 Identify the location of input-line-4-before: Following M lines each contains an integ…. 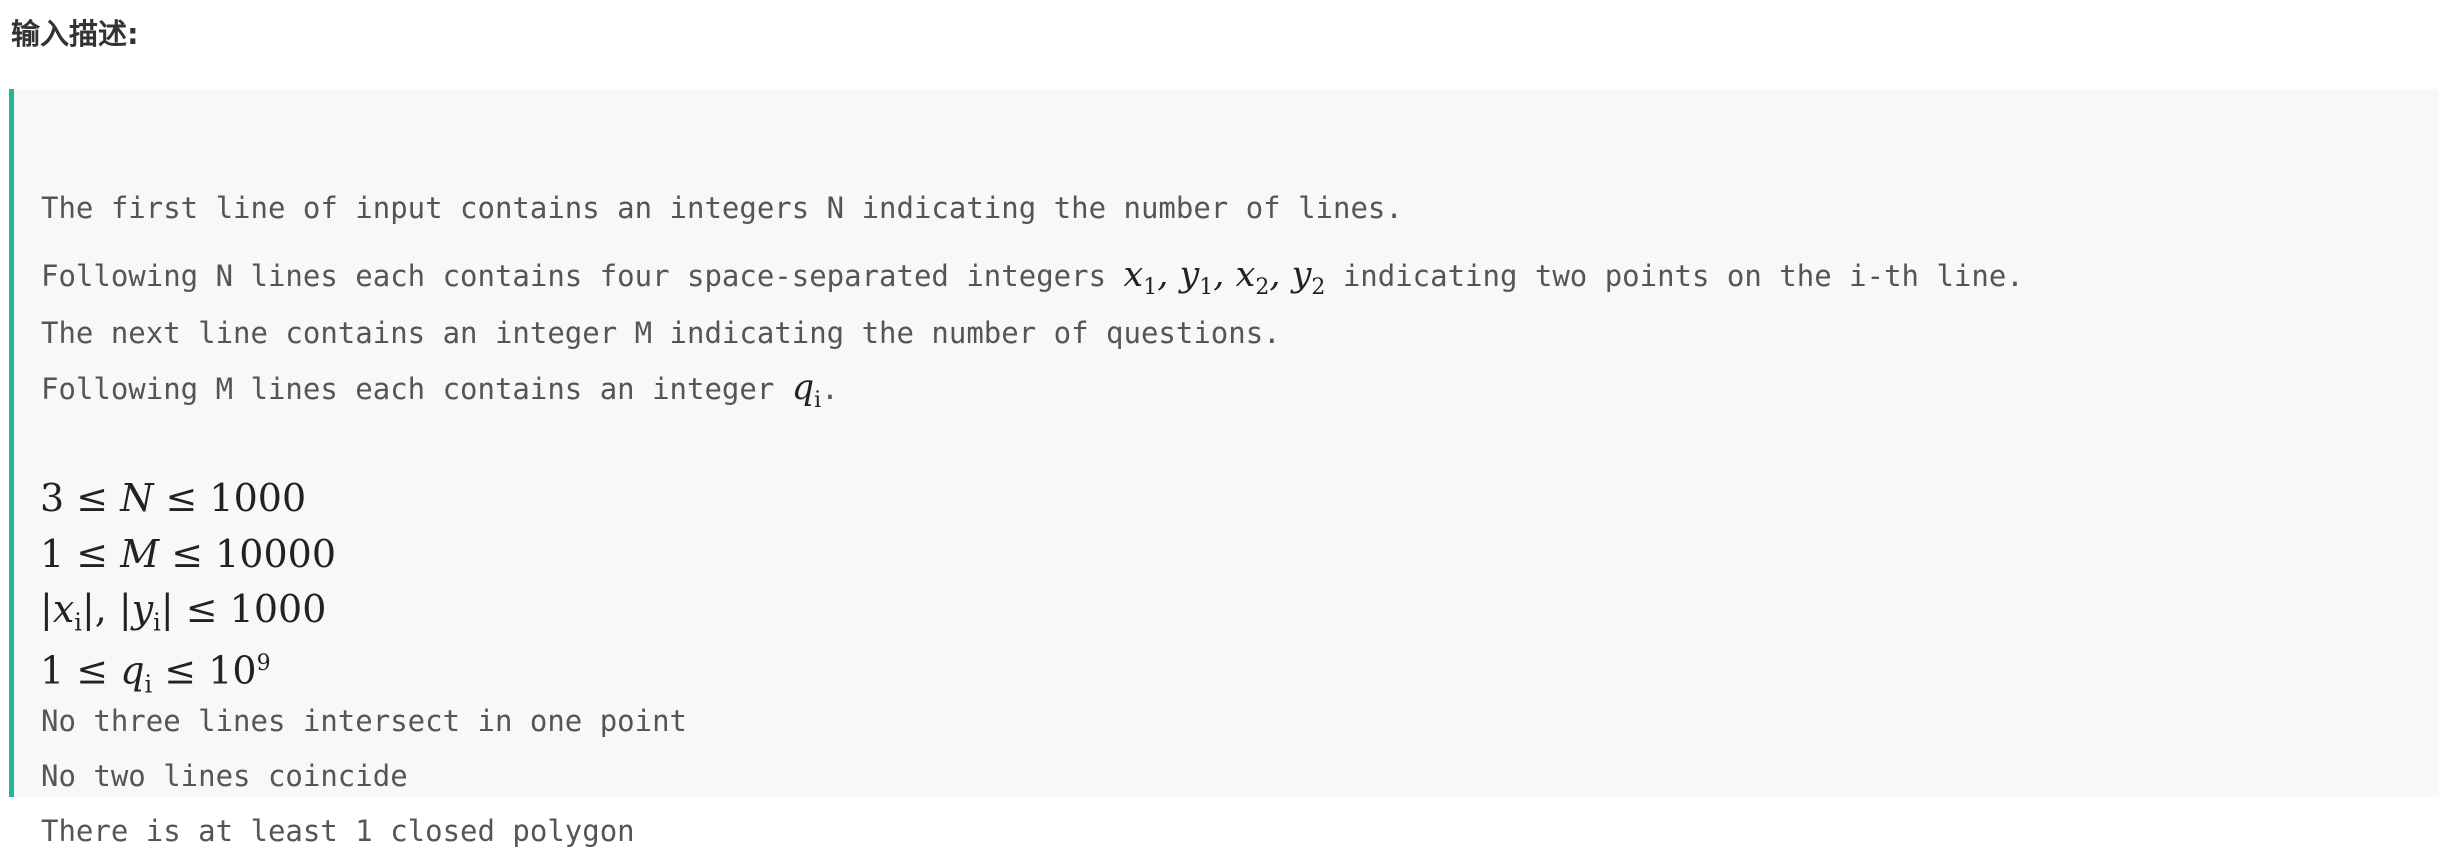
(416, 389).